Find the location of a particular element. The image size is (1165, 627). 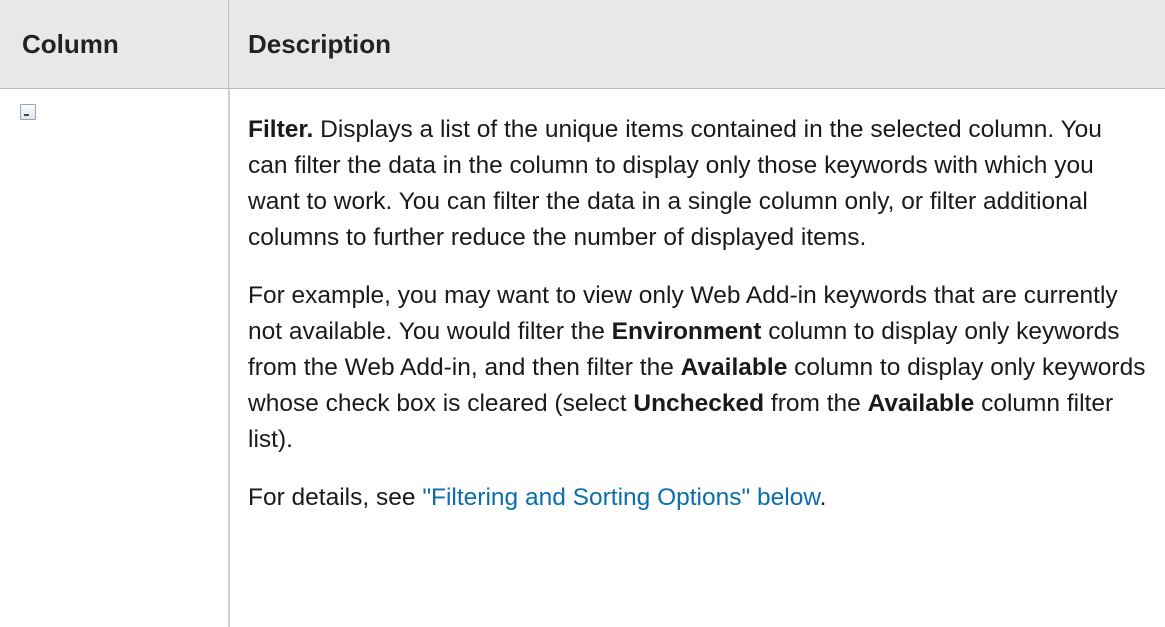

header-divider is located at coordinates (228, 44).